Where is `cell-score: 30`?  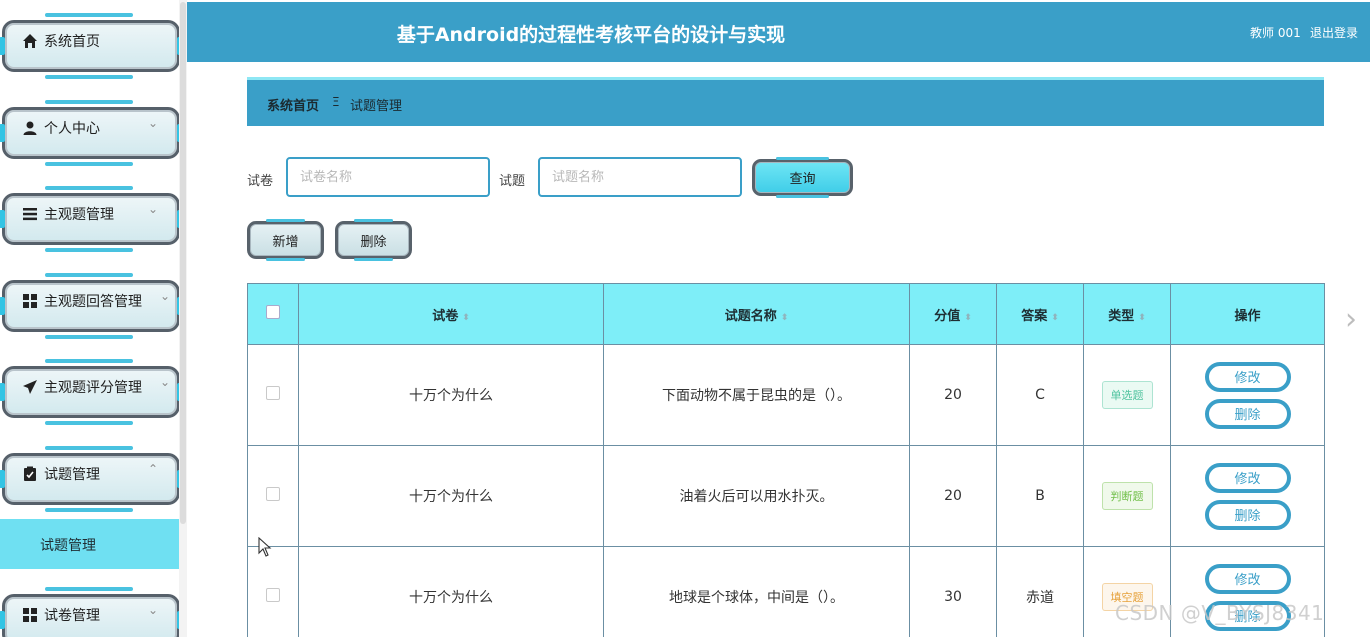
cell-score: 30 is located at coordinates (953, 591).